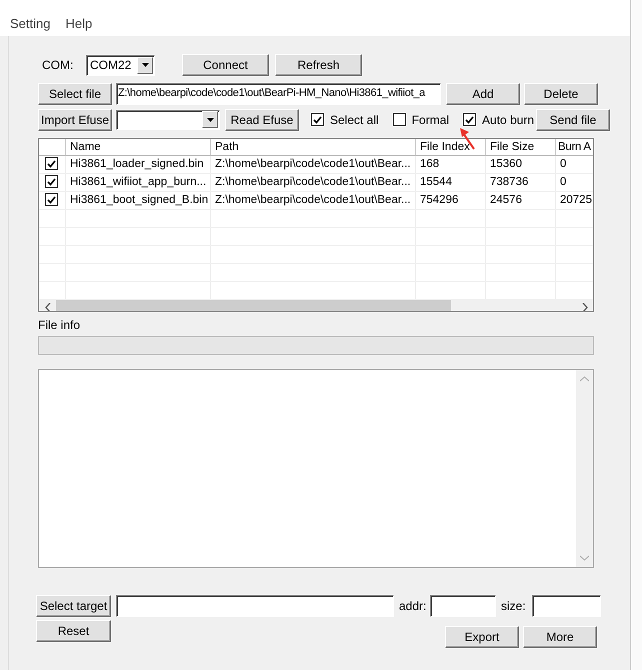 This screenshot has width=642, height=670. Describe the element at coordinates (137, 164) in the screenshot. I see `table-cell: Hi3861_loader_signed.bin` at that location.